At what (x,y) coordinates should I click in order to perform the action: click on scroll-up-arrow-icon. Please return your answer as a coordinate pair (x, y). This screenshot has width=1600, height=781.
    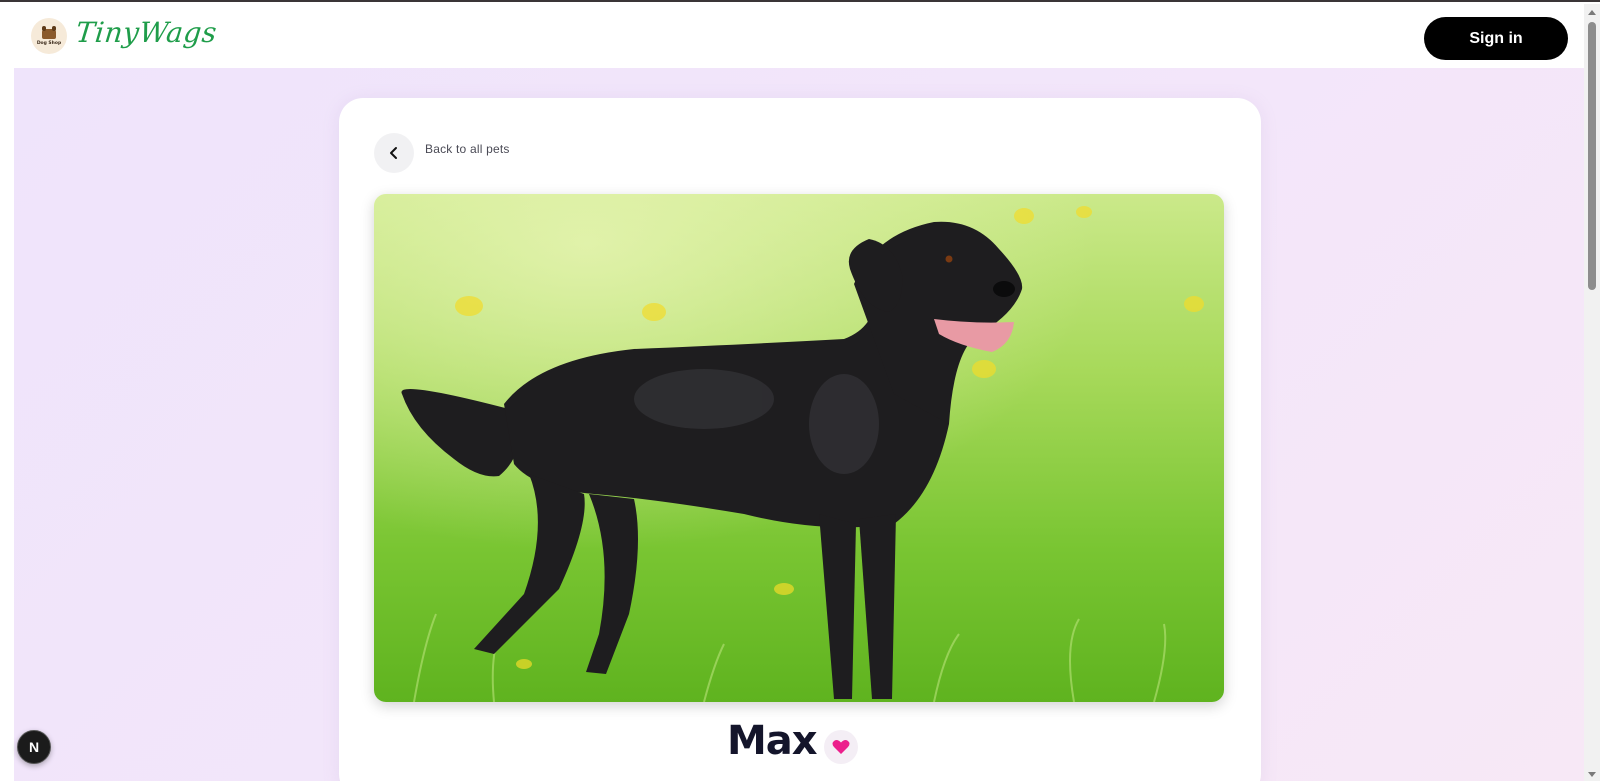
    Looking at the image, I should click on (1592, 12).